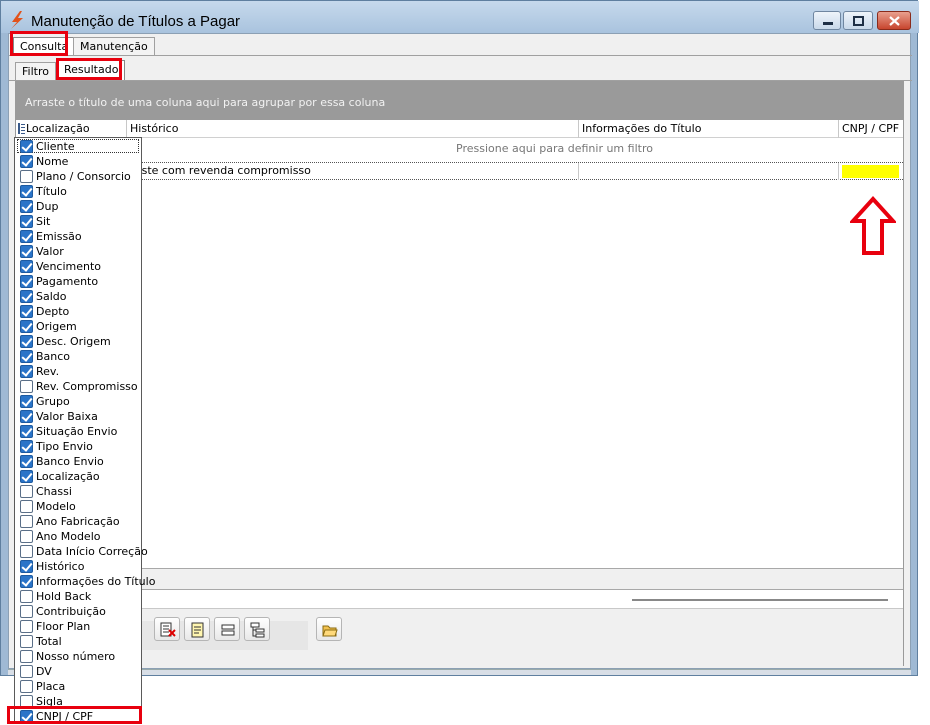 This screenshot has height=725, width=930. What do you see at coordinates (114, 46) in the screenshot?
I see `tab-manutencao: Manutenção` at bounding box center [114, 46].